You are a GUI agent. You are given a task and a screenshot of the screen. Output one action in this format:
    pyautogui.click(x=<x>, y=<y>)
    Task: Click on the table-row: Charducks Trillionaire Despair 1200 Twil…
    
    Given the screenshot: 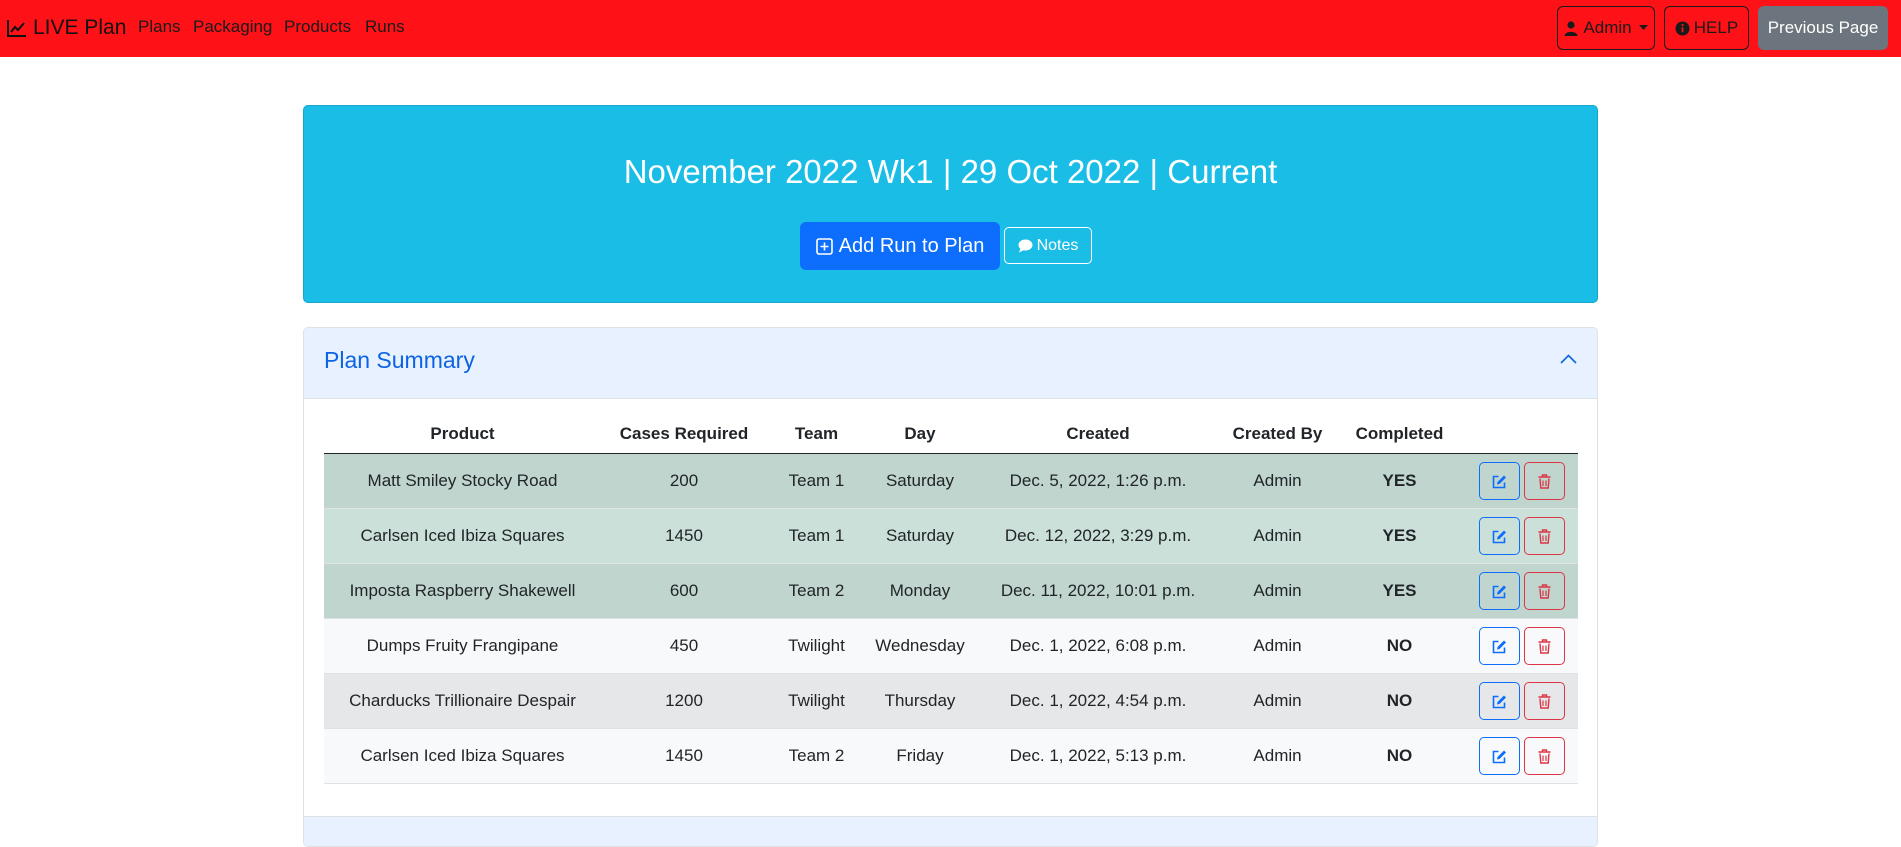 What is the action you would take?
    pyautogui.click(x=951, y=701)
    